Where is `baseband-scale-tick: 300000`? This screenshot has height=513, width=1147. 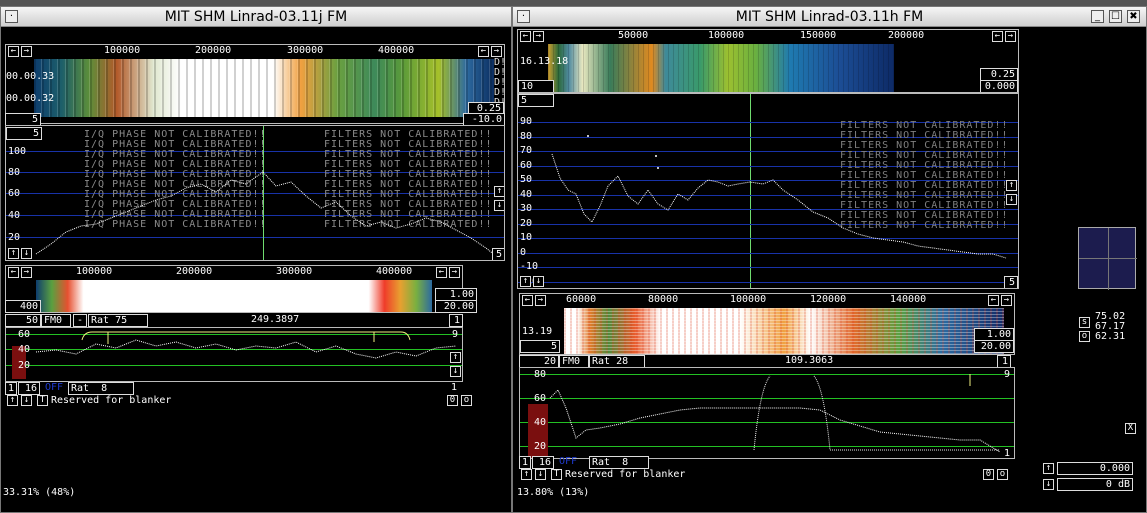 baseband-scale-tick: 300000 is located at coordinates (294, 271).